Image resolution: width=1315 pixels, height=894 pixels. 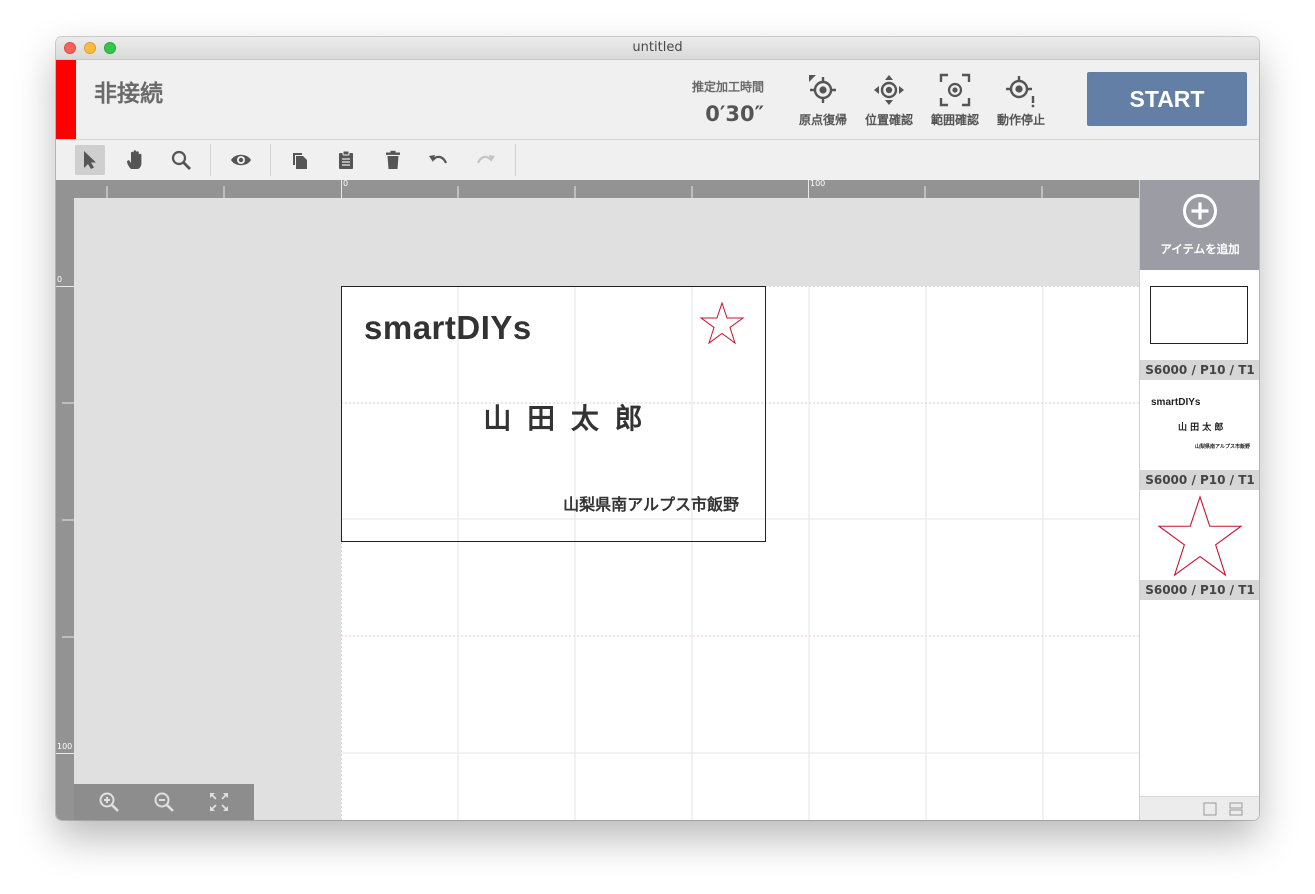 What do you see at coordinates (1210, 809) in the screenshot?
I see `single-view-icon` at bounding box center [1210, 809].